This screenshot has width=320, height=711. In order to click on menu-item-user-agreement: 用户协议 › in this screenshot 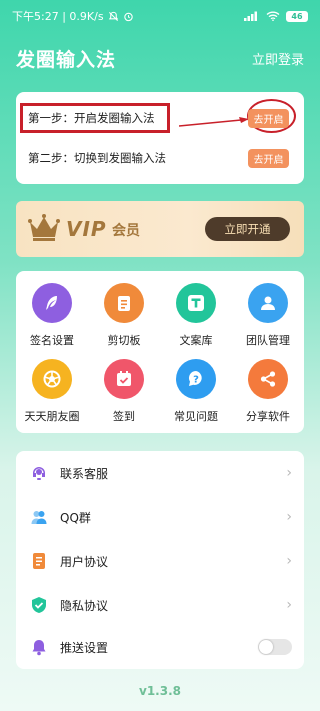, I will do `click(160, 561)`.